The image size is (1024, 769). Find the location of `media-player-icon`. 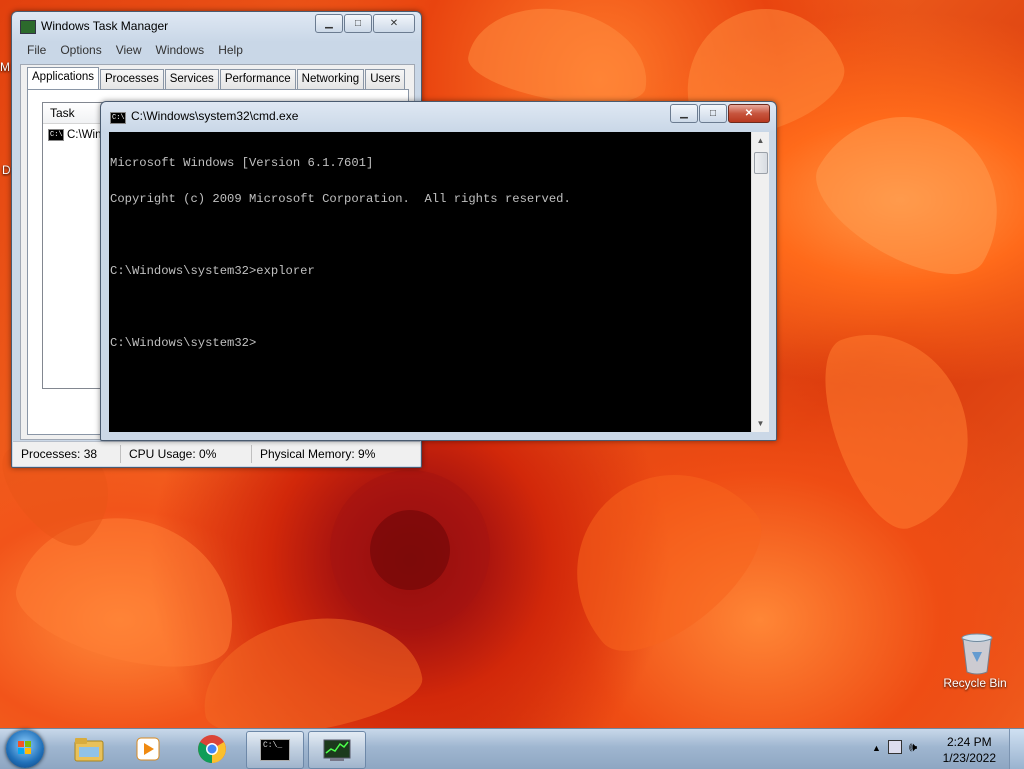

media-player-icon is located at coordinates (148, 749).